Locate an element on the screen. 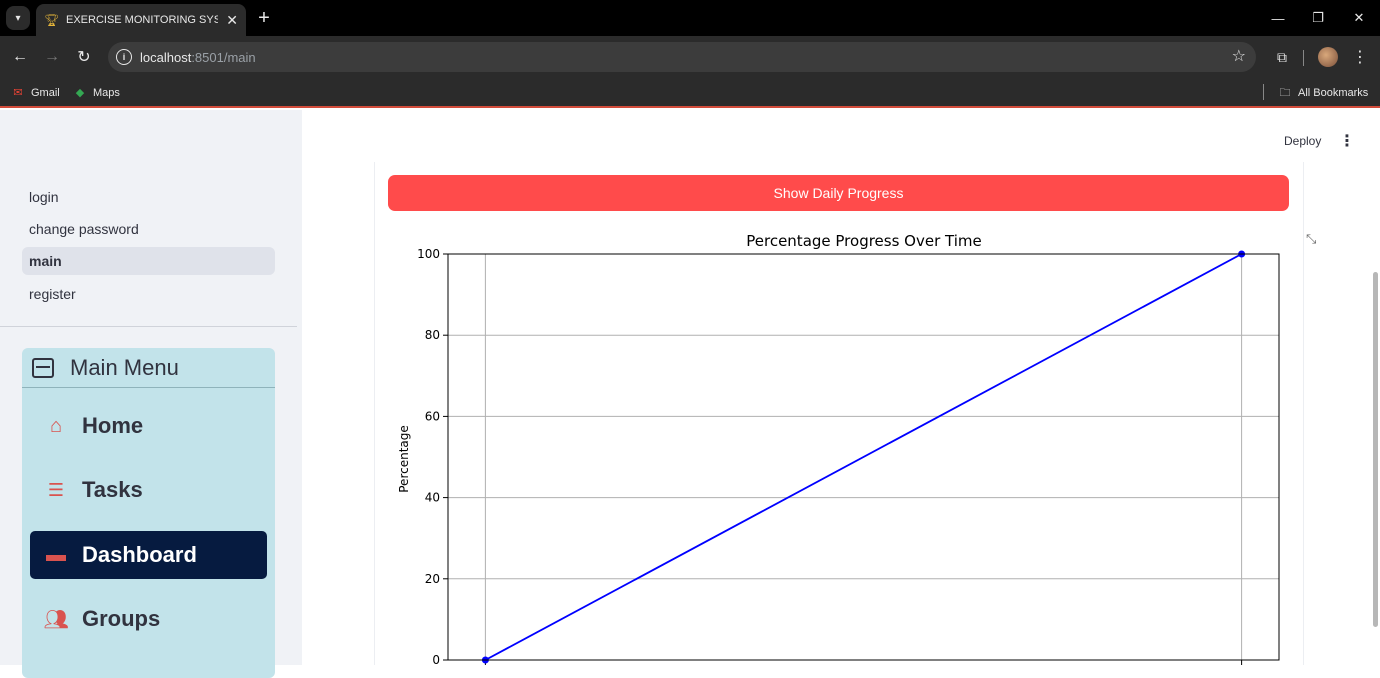 The image size is (1380, 678). sidebar-divider is located at coordinates (148, 326).